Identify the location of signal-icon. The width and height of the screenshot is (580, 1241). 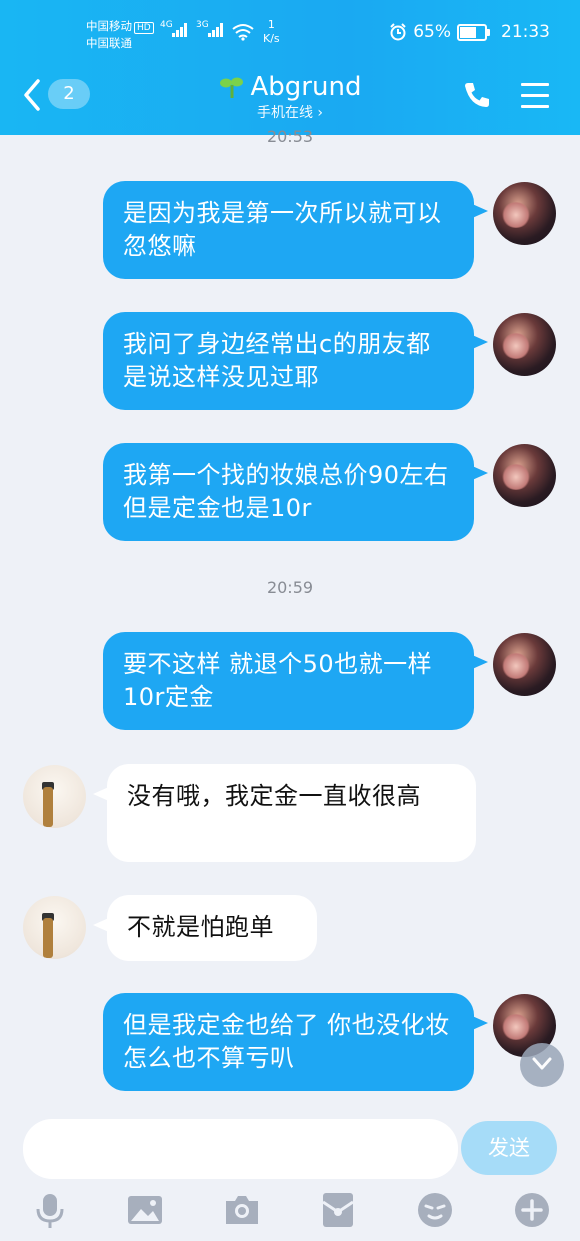
(181, 30).